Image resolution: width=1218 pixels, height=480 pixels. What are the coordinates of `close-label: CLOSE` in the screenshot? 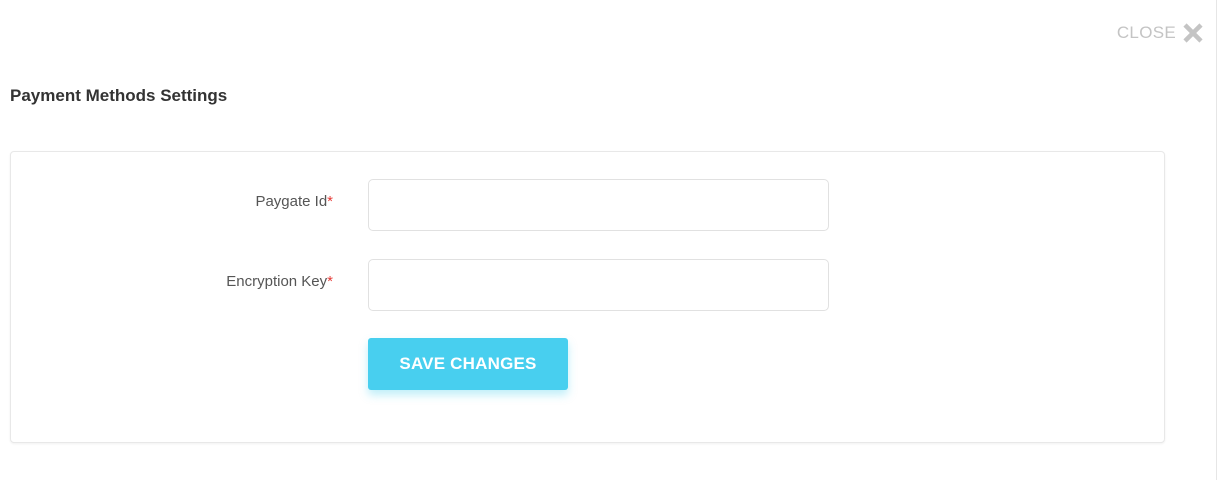 It's located at (1146, 32).